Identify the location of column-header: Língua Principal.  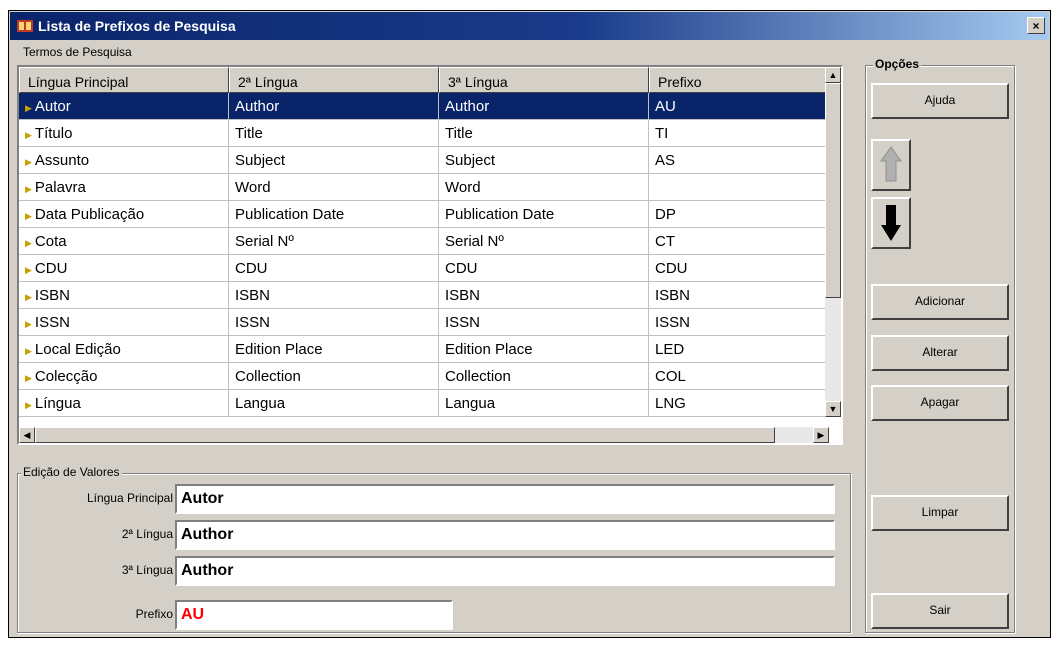
(124, 80).